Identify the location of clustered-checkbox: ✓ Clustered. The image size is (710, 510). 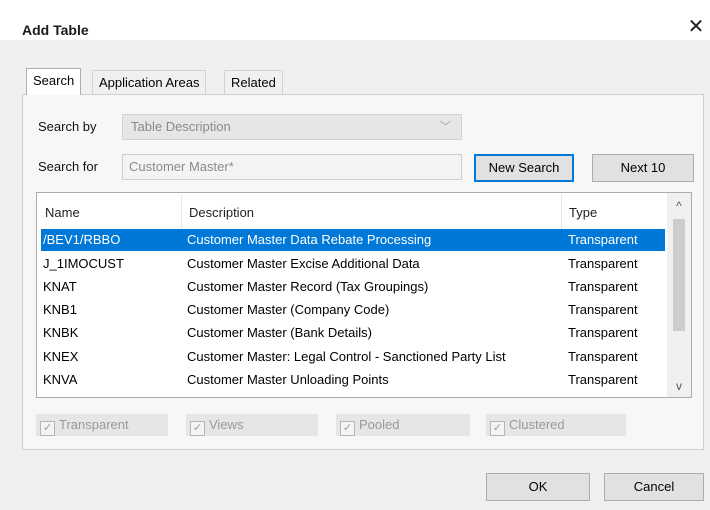
(556, 425).